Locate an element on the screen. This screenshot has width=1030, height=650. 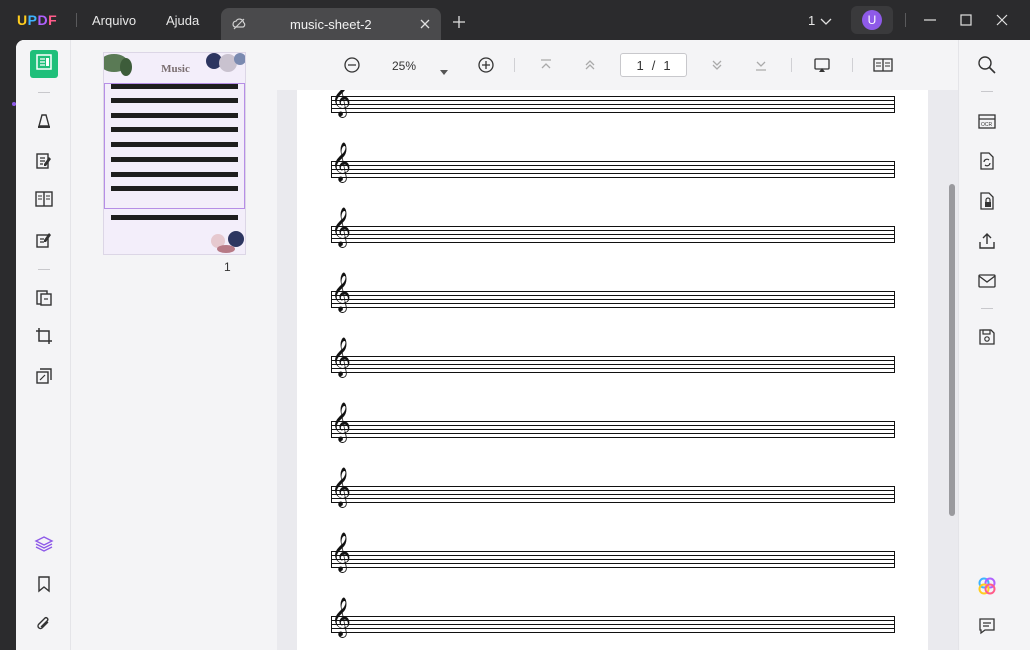
zoom-in-icon is located at coordinates (486, 67).